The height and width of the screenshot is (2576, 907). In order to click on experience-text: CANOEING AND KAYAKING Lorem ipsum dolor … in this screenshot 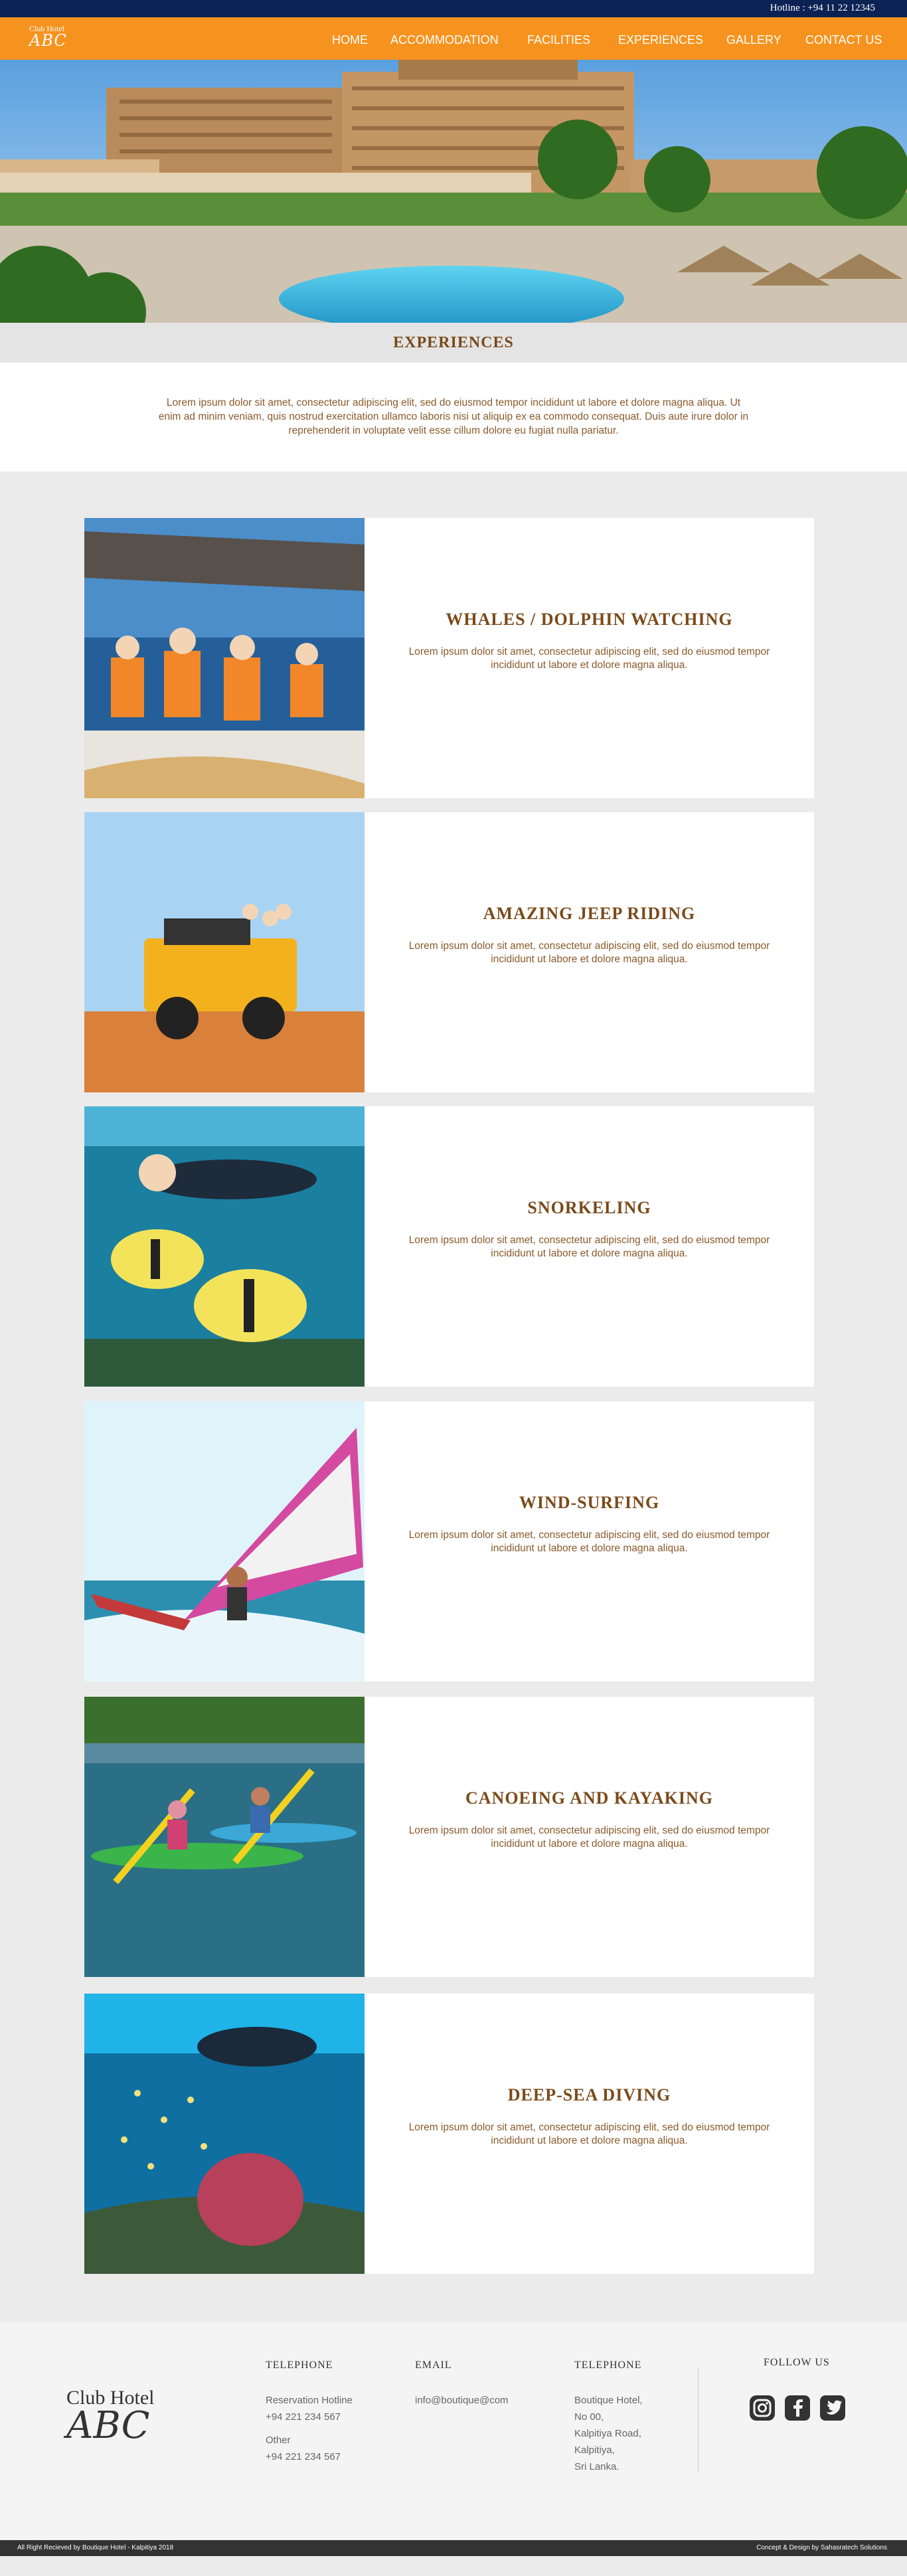, I will do `click(589, 1837)`.